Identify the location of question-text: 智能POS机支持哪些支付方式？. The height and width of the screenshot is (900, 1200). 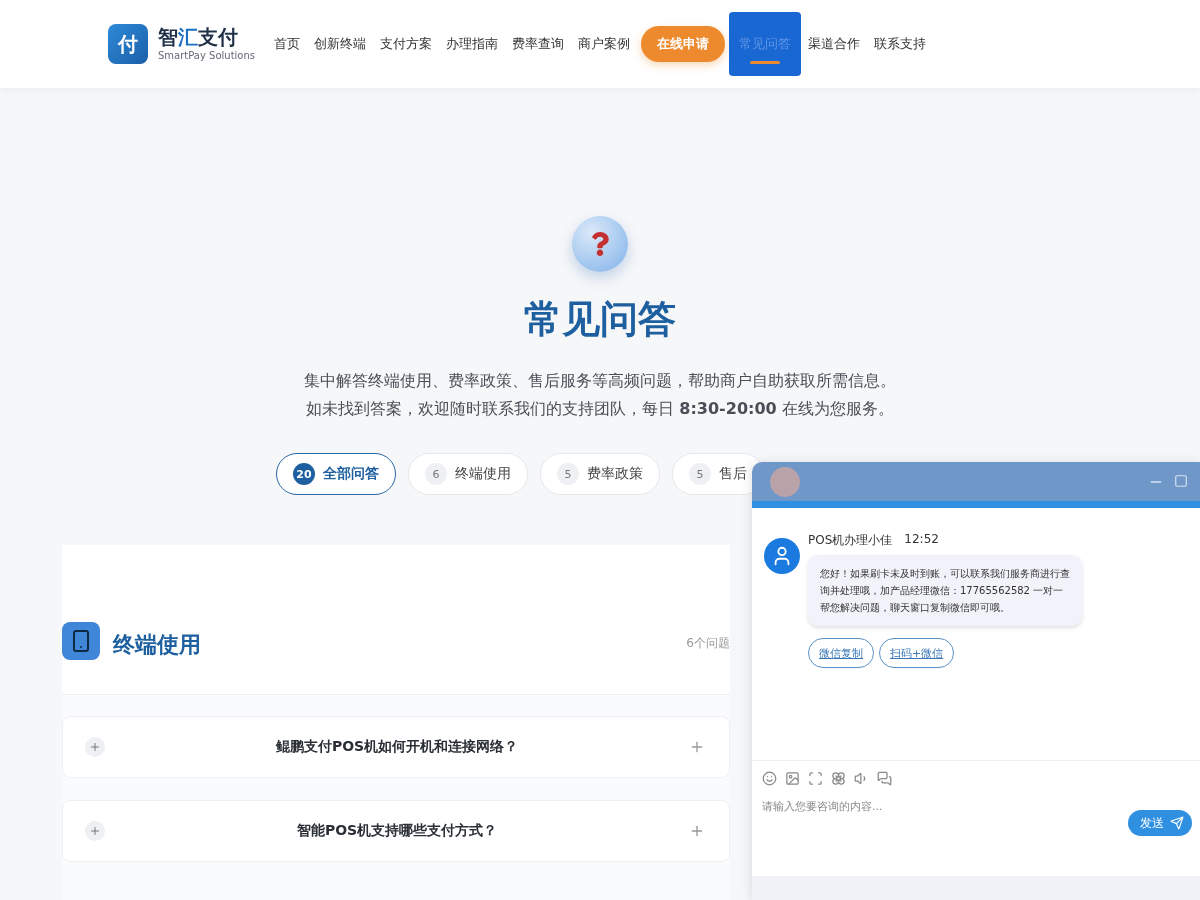
(397, 831).